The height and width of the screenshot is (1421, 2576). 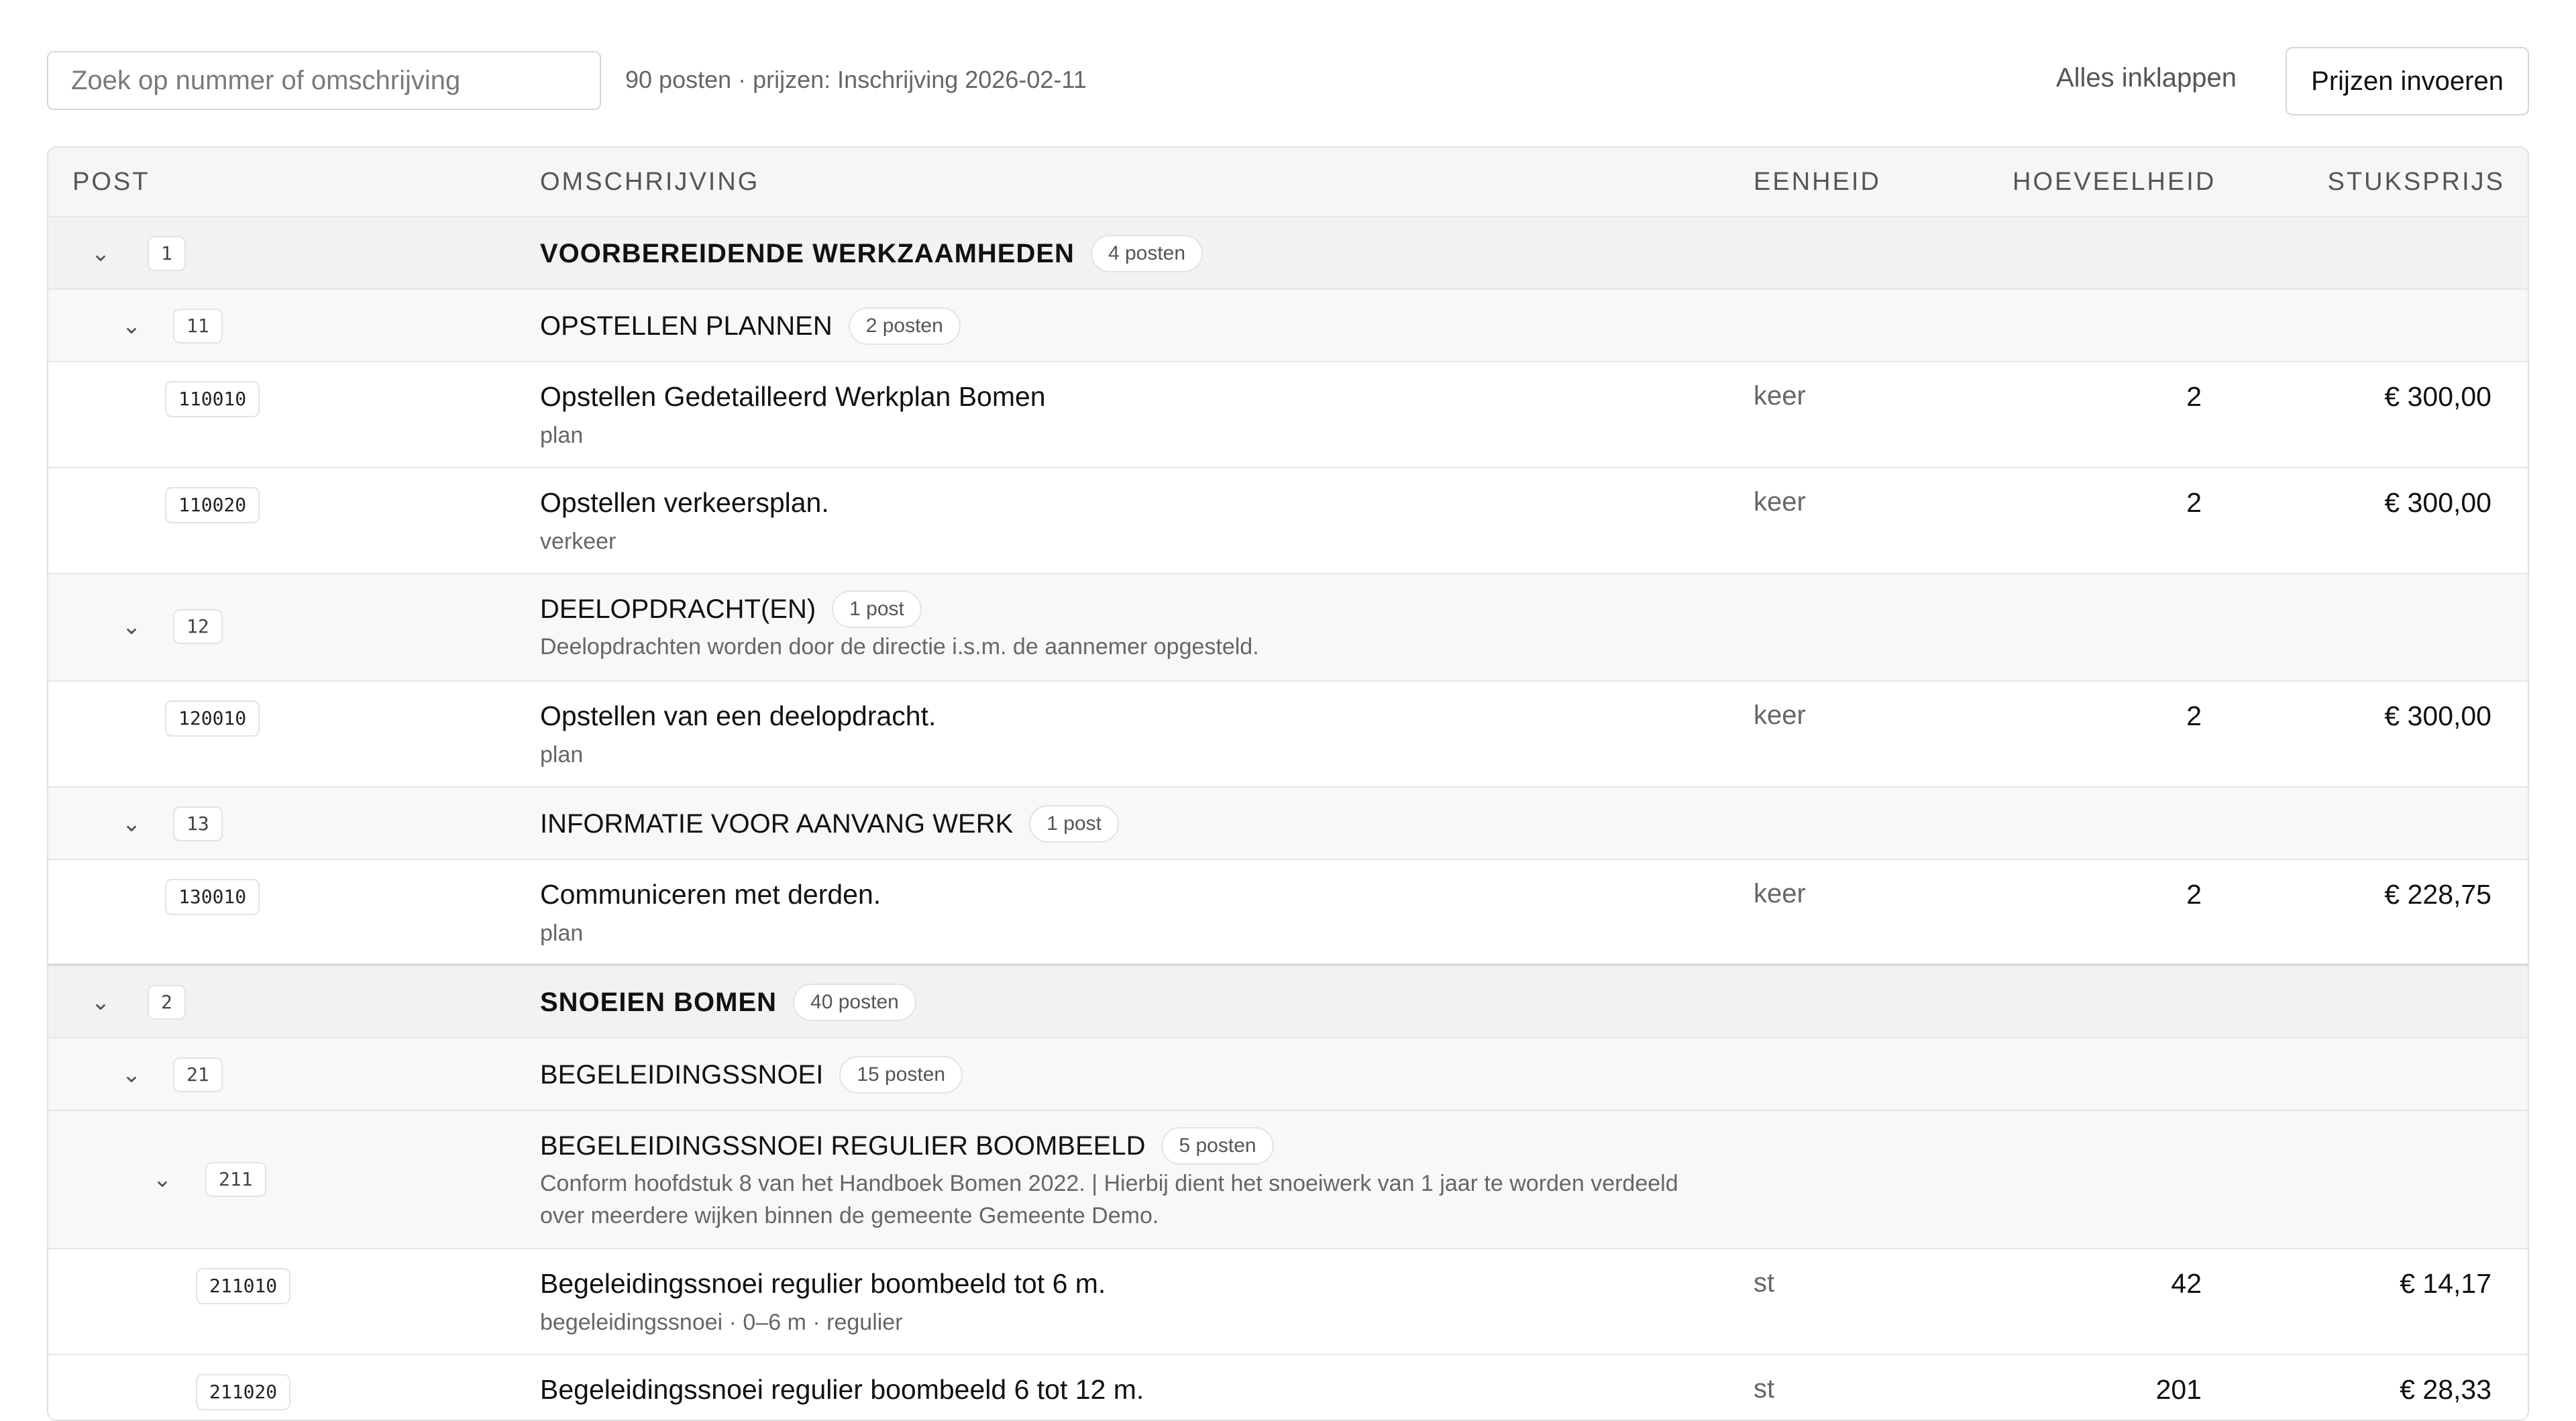 I want to click on item-code: 110010, so click(x=212, y=399).